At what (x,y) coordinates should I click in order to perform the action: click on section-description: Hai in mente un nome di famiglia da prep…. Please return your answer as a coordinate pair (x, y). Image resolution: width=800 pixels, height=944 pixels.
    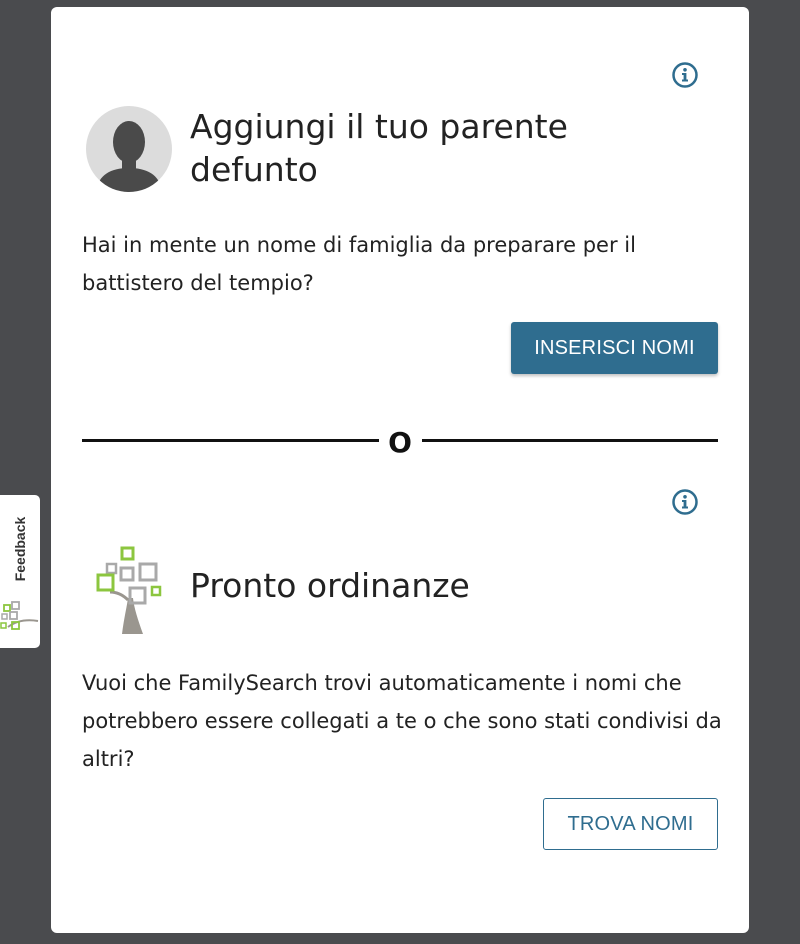
    Looking at the image, I should click on (359, 264).